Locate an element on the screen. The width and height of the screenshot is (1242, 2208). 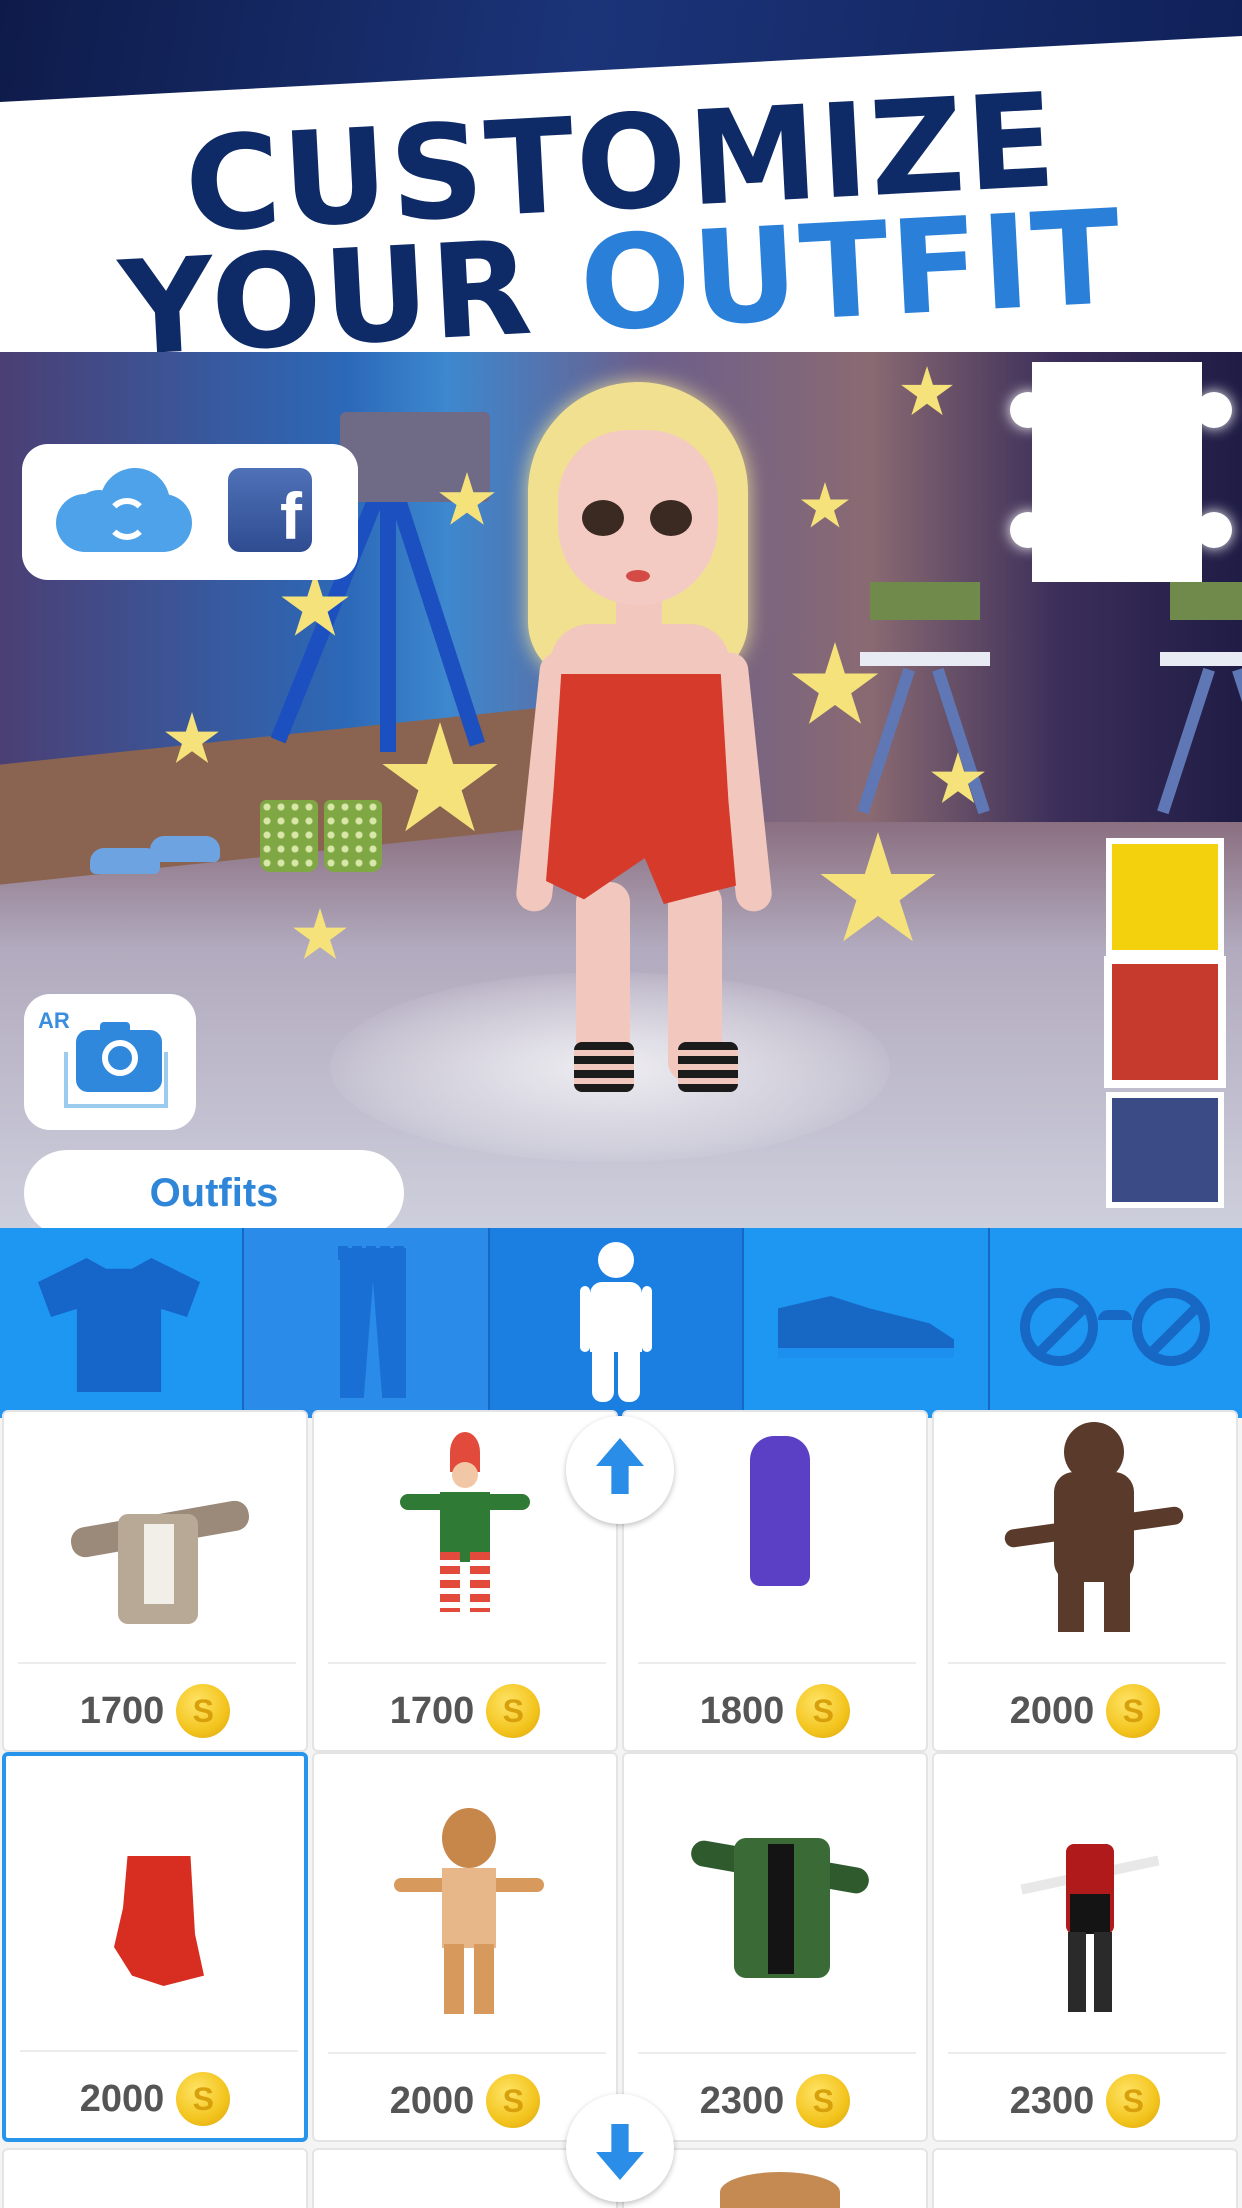
red-dress-item is located at coordinates (159, 1921).